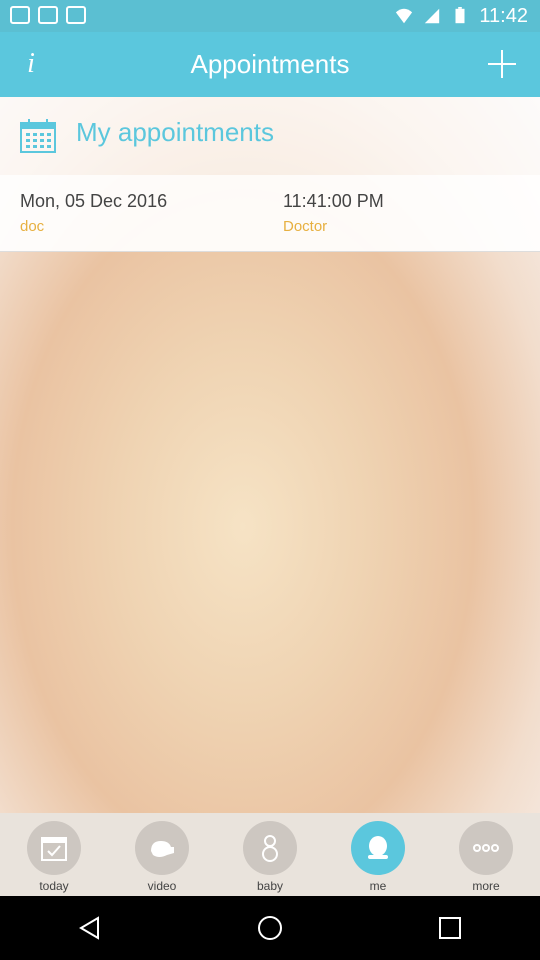 This screenshot has height=960, width=540. What do you see at coordinates (175, 132) in the screenshot?
I see `section-title: My appointments` at bounding box center [175, 132].